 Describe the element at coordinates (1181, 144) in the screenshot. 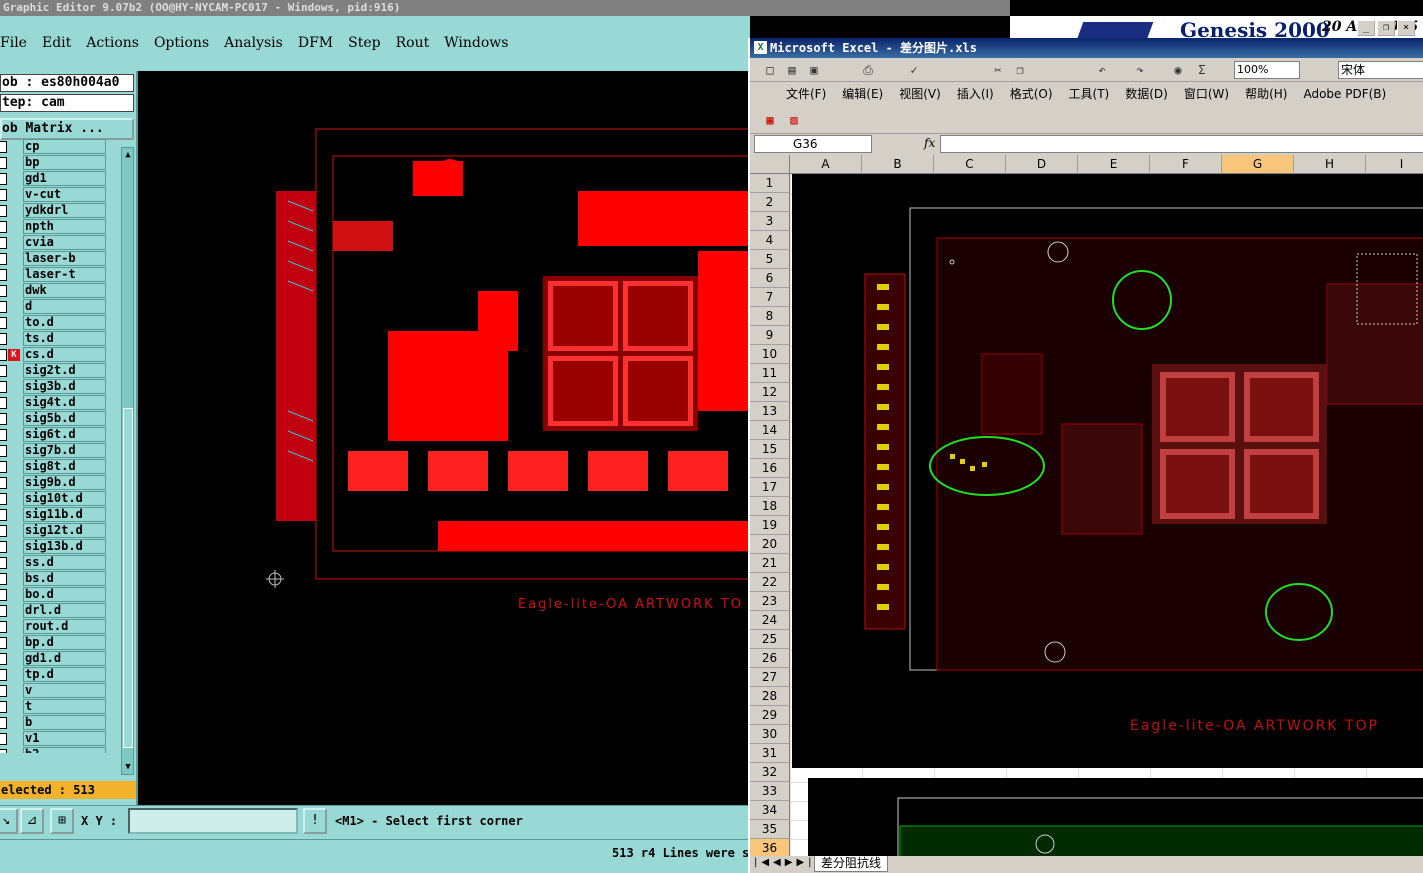

I see `formula-input` at that location.